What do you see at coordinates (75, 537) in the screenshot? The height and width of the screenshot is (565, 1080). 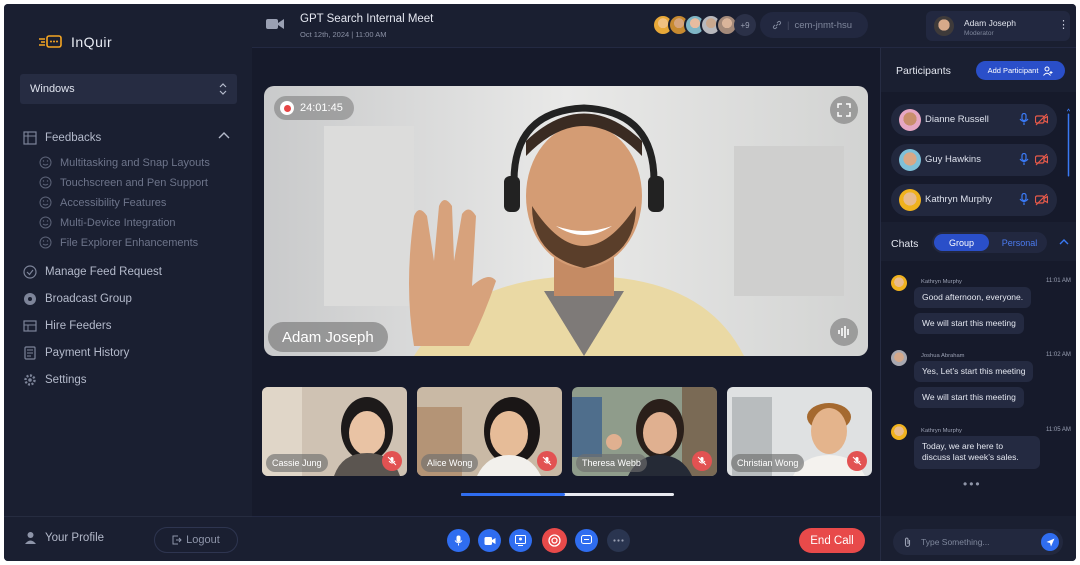 I see `profile-label: Your Profile` at bounding box center [75, 537].